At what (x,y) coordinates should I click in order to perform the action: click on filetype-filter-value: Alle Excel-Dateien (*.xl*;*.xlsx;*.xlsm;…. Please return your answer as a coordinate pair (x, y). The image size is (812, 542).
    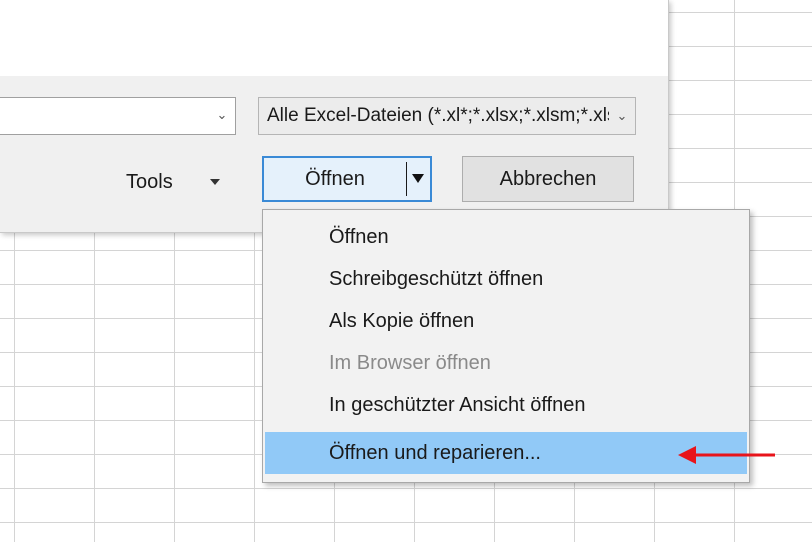
    Looking at the image, I should click on (438, 115).